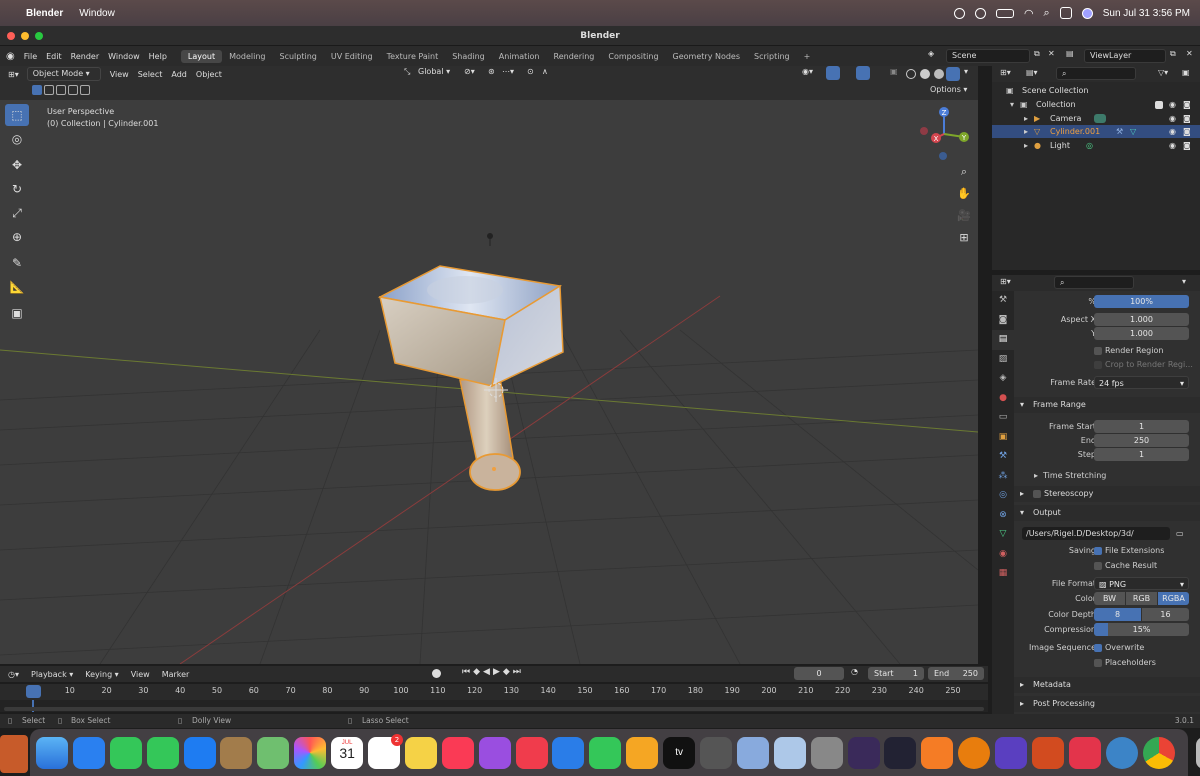 The height and width of the screenshot is (776, 1200). What do you see at coordinates (498, 672) in the screenshot?
I see `play-icon: ▶` at bounding box center [498, 672].